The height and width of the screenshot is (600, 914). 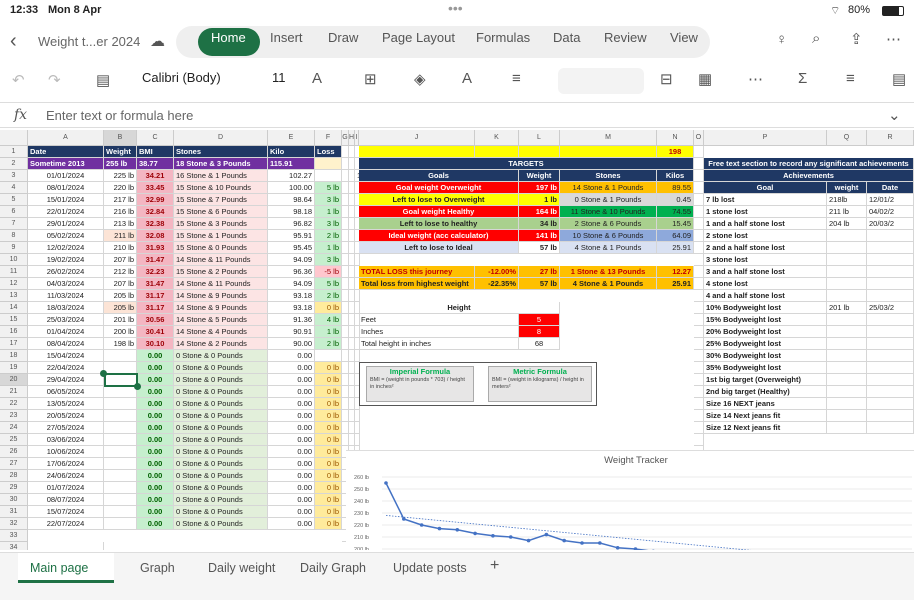 What do you see at coordinates (539, 272) in the screenshot?
I see `total-weight-cell: 27 lb` at bounding box center [539, 272].